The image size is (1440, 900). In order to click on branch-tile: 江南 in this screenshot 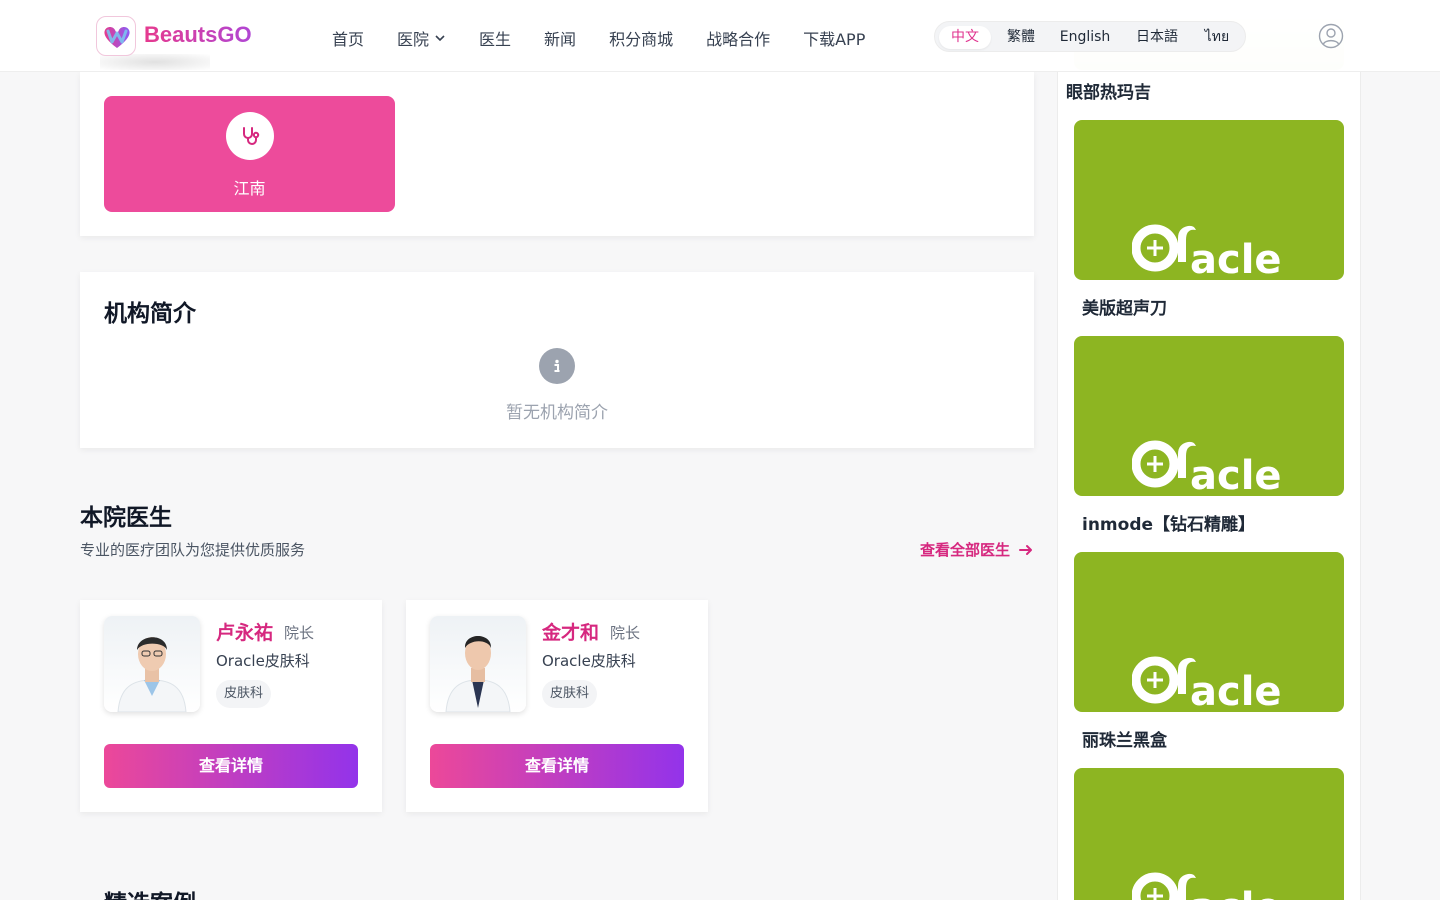, I will do `click(249, 154)`.